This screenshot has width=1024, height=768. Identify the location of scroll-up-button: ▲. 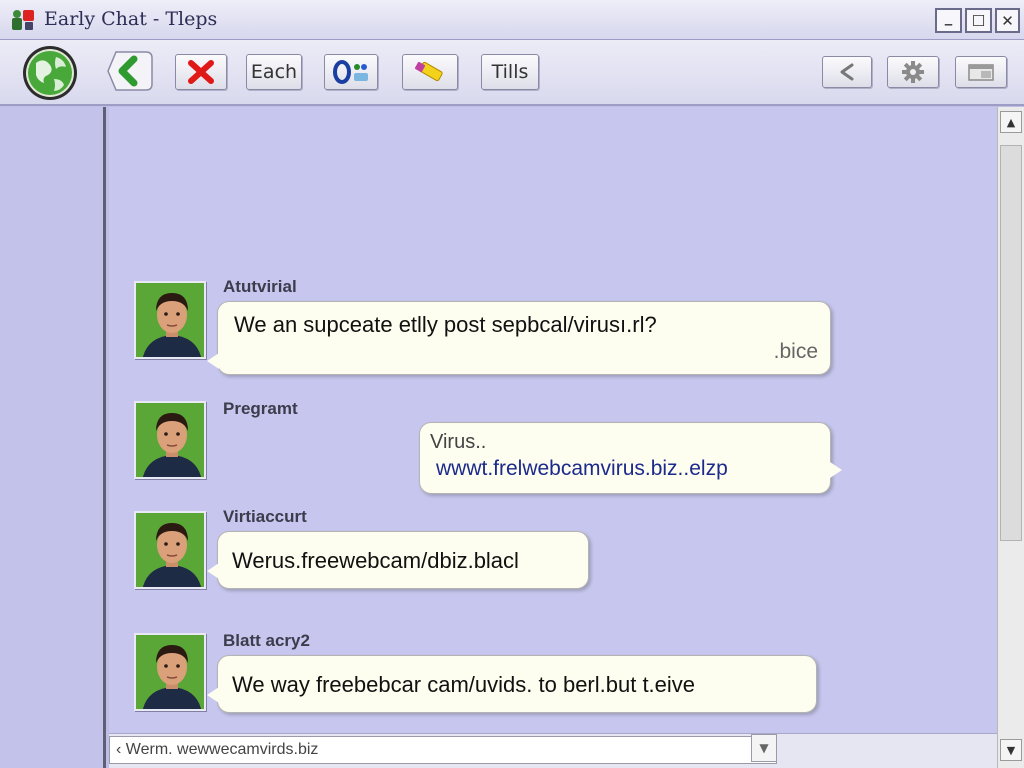
(1011, 122).